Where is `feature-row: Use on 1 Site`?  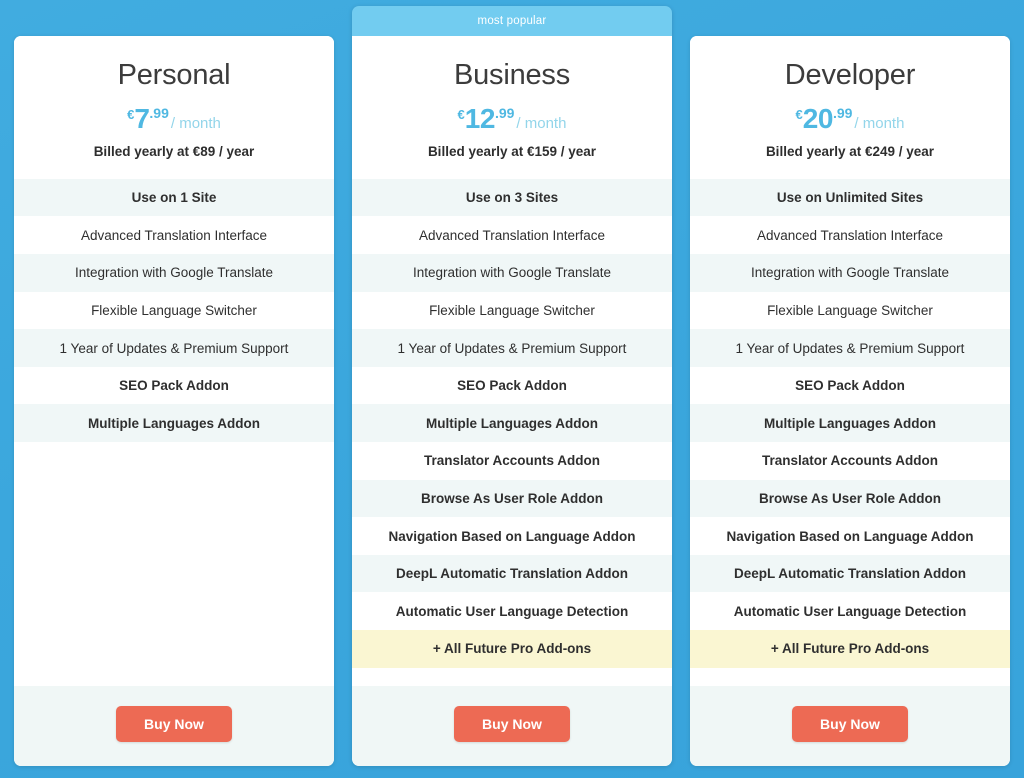 feature-row: Use on 1 Site is located at coordinates (174, 197).